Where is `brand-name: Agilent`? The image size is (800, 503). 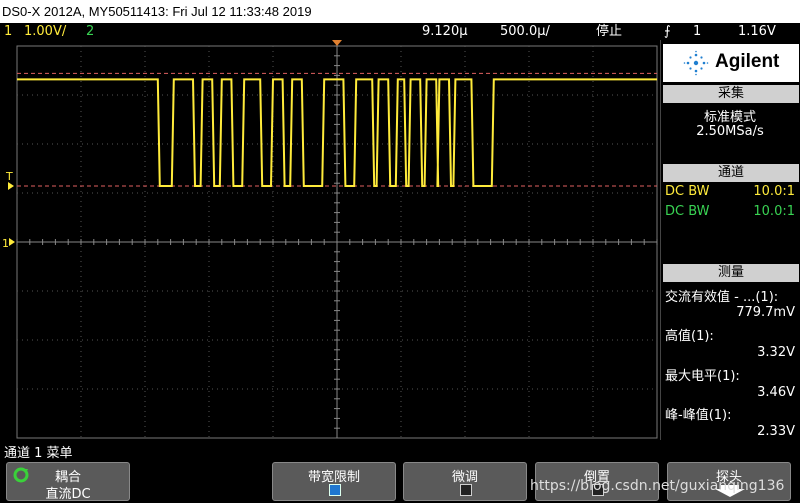 brand-name: Agilent is located at coordinates (747, 61).